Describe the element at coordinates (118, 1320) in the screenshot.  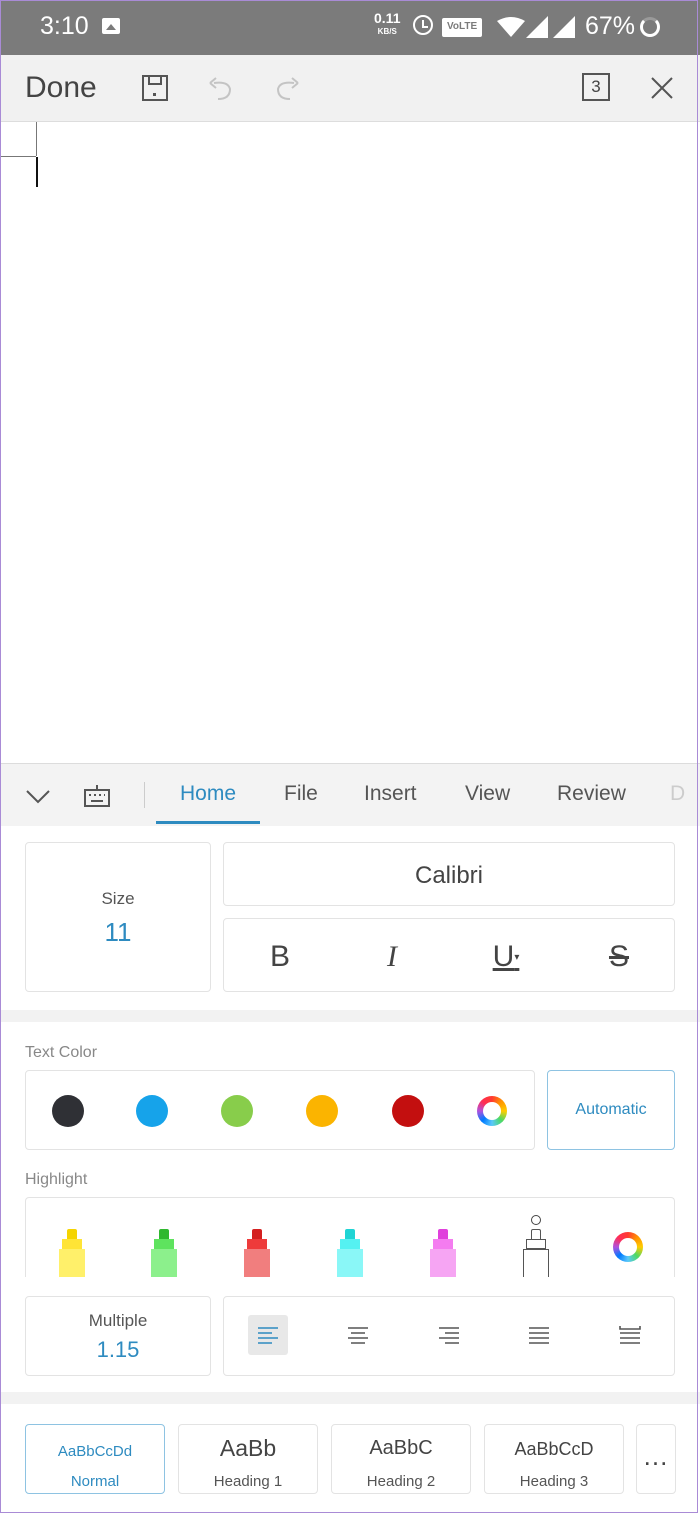
I see `line-spacing-label: Multiple` at that location.